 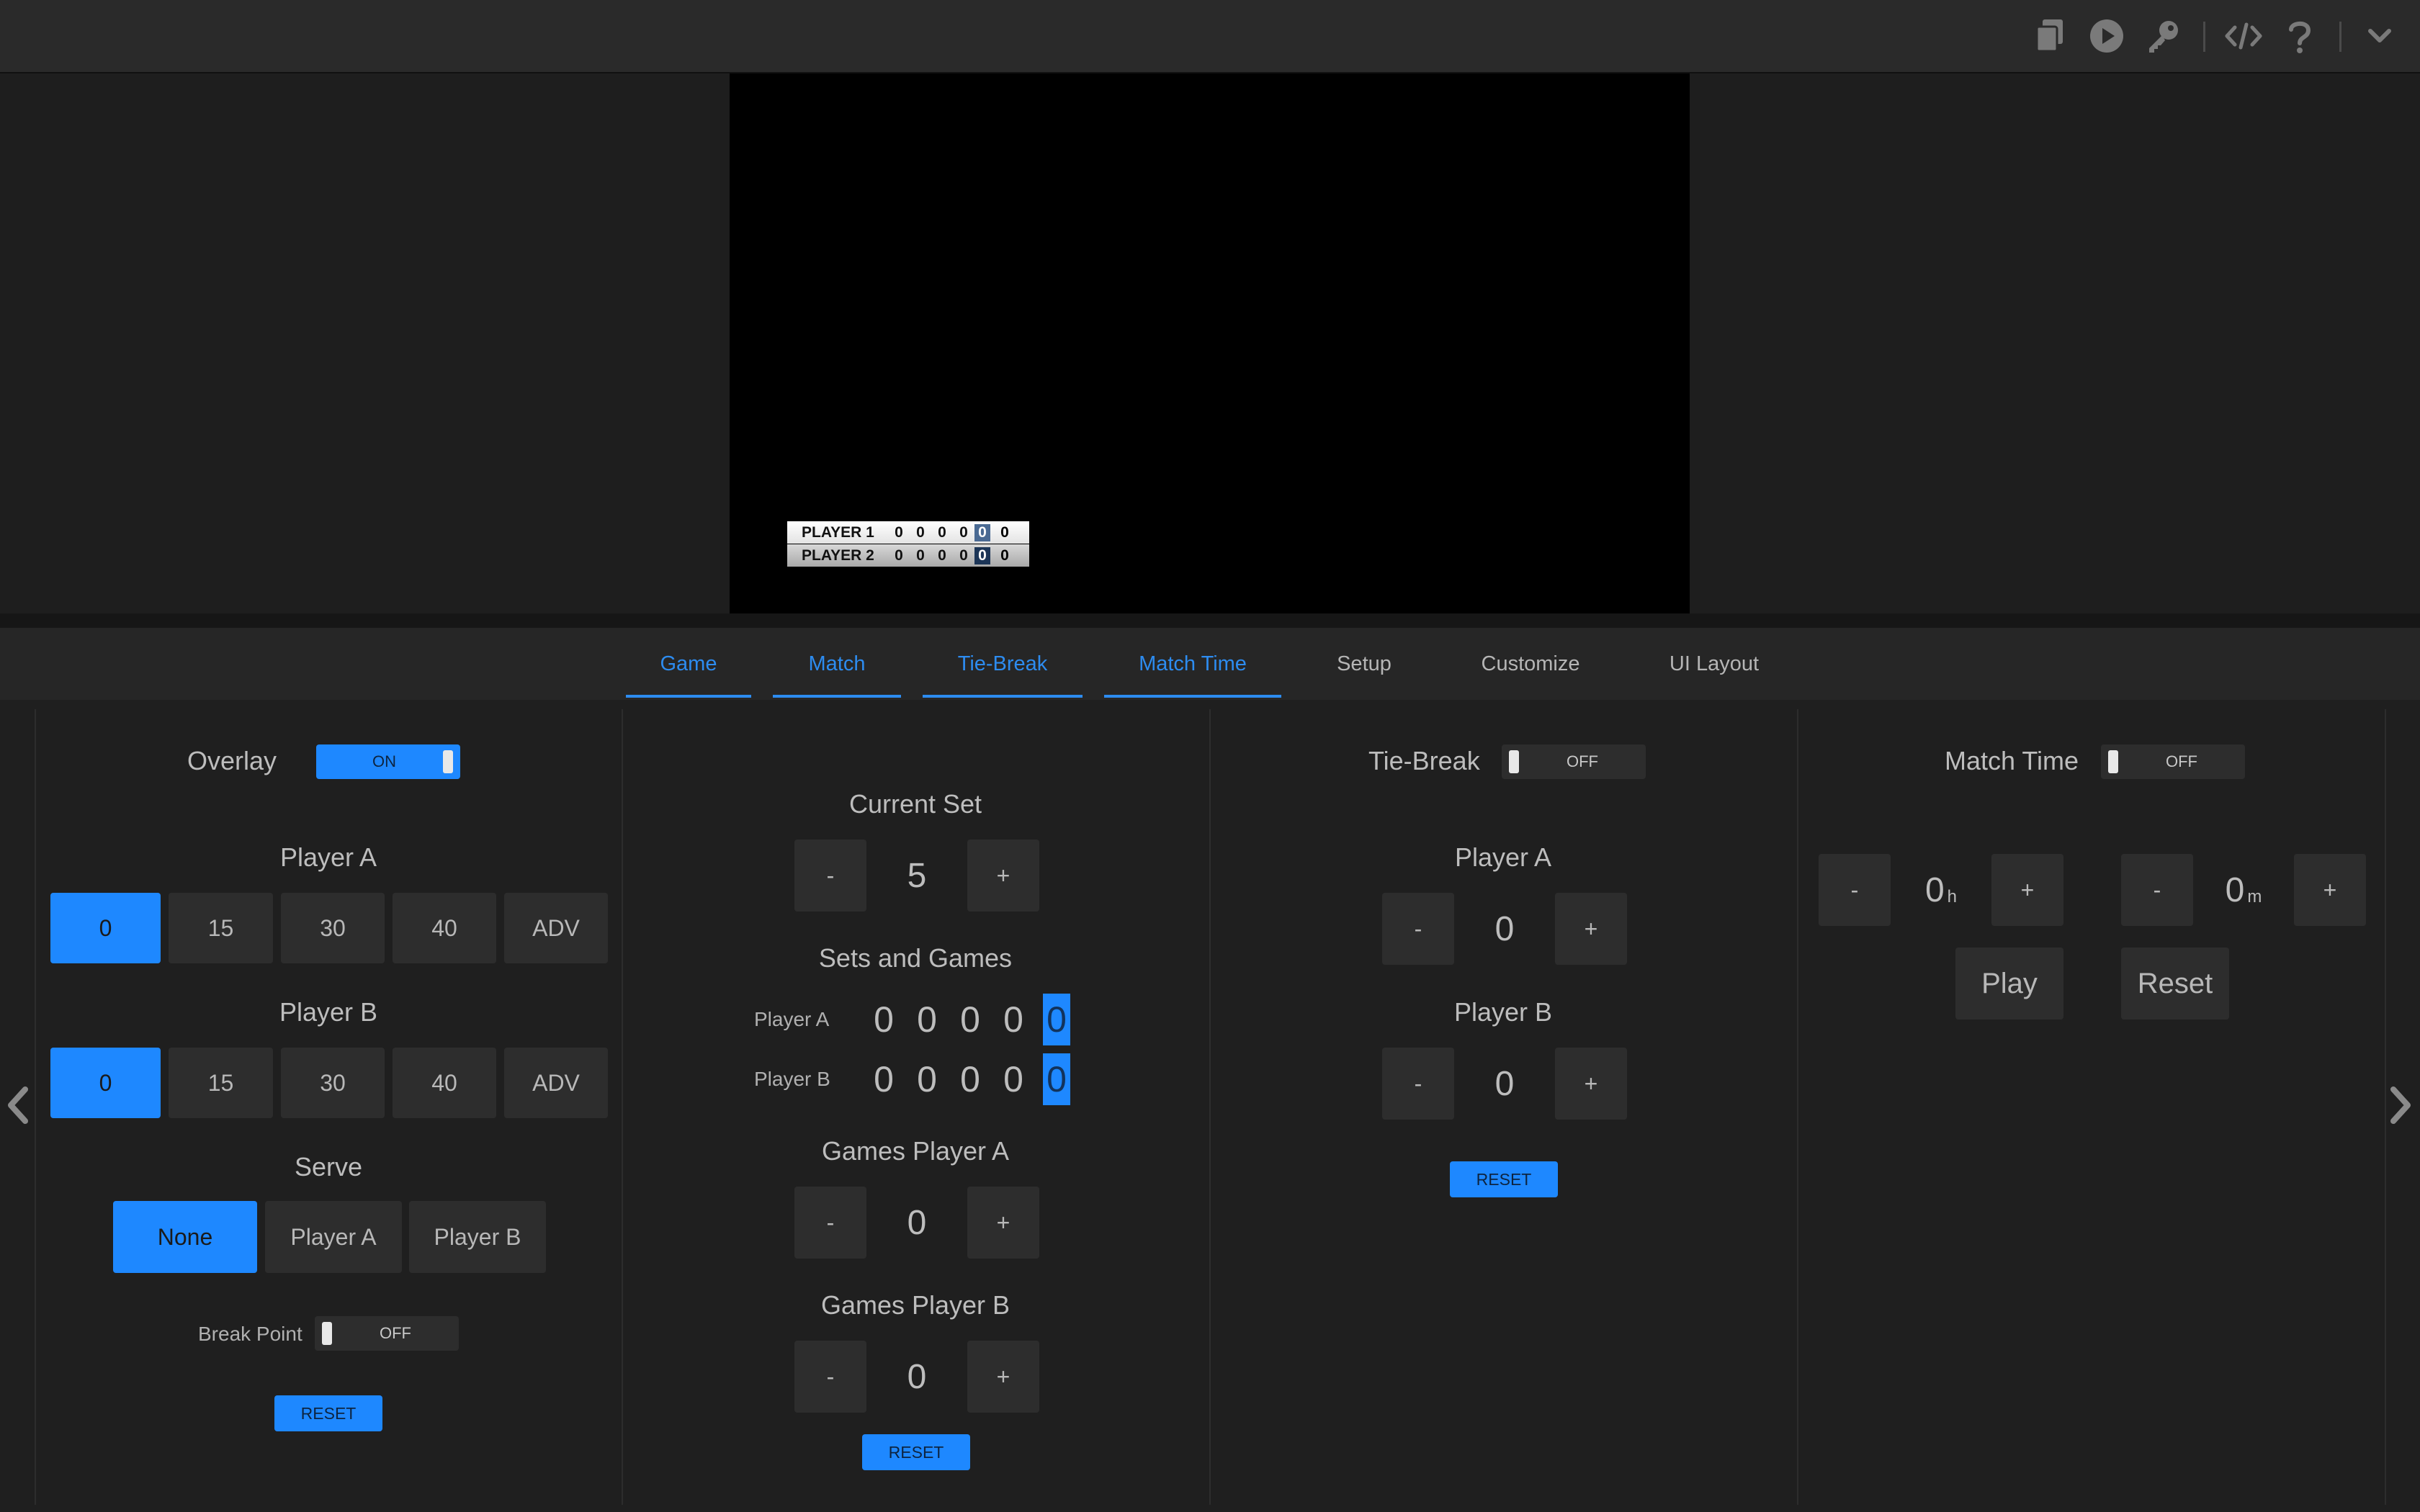 I want to click on hours-decrement-button: -, so click(x=1855, y=890).